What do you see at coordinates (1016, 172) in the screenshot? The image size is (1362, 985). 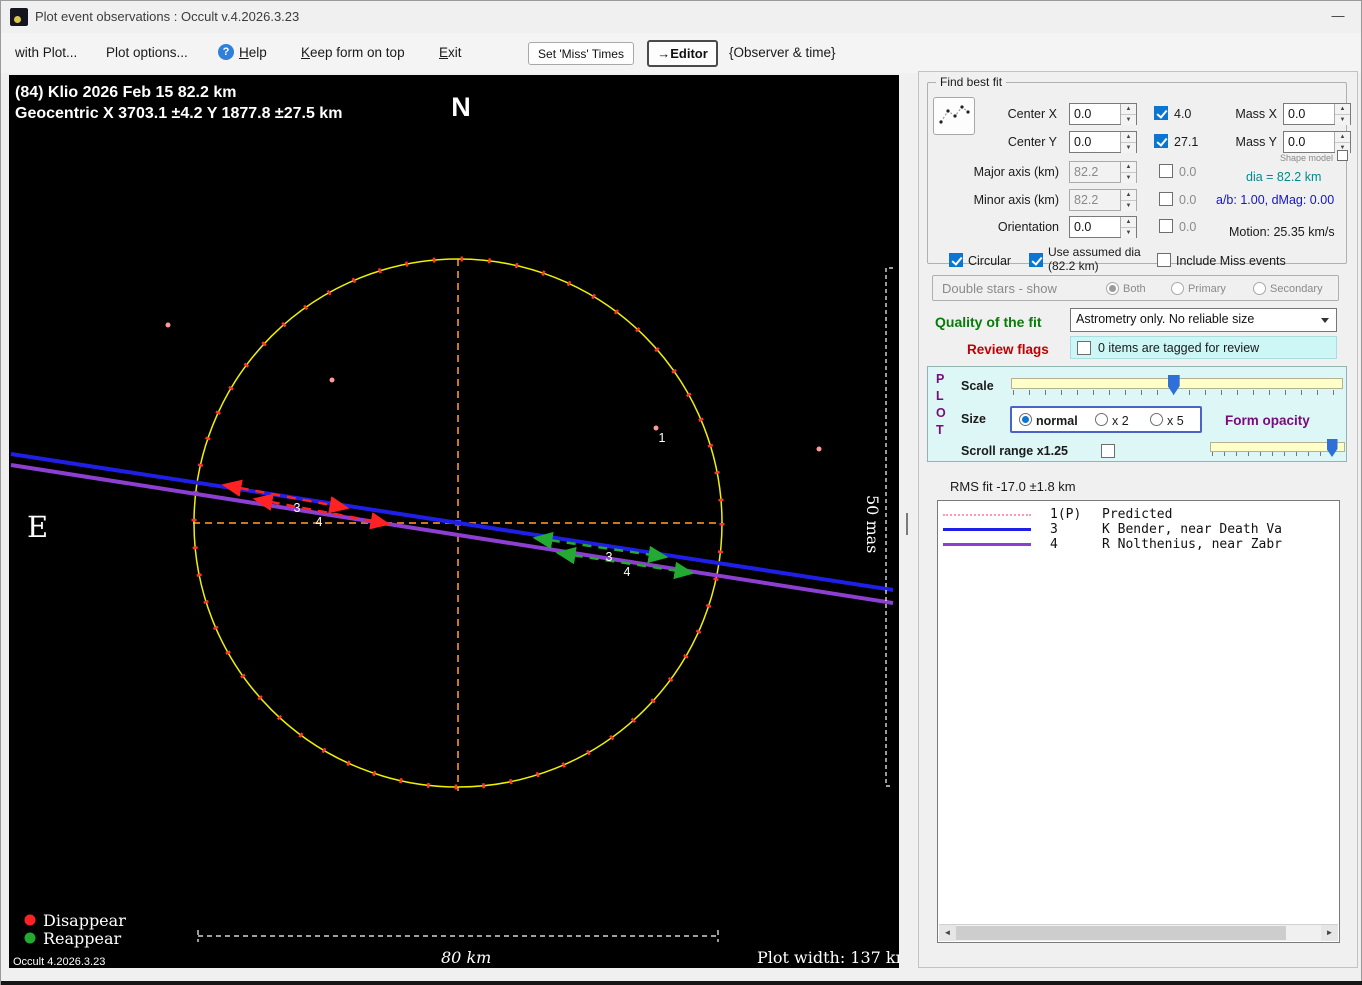 I see `major-axis-label: Major axis (km)` at bounding box center [1016, 172].